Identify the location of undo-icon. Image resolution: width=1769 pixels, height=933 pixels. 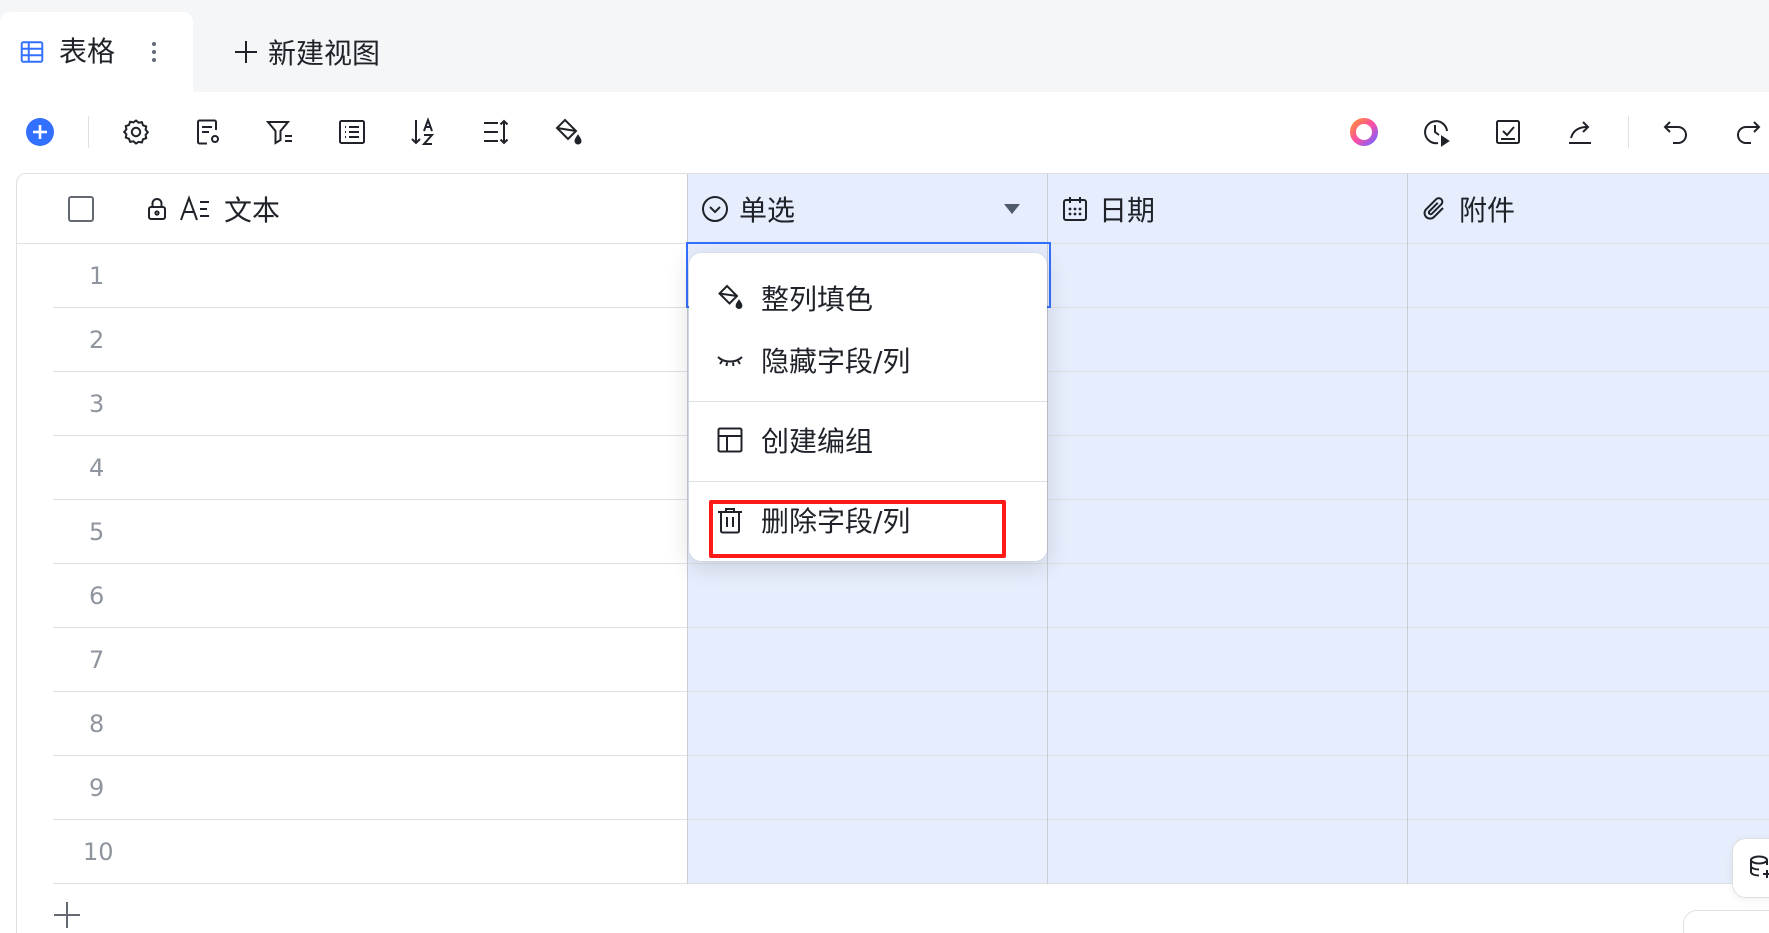
(1675, 132).